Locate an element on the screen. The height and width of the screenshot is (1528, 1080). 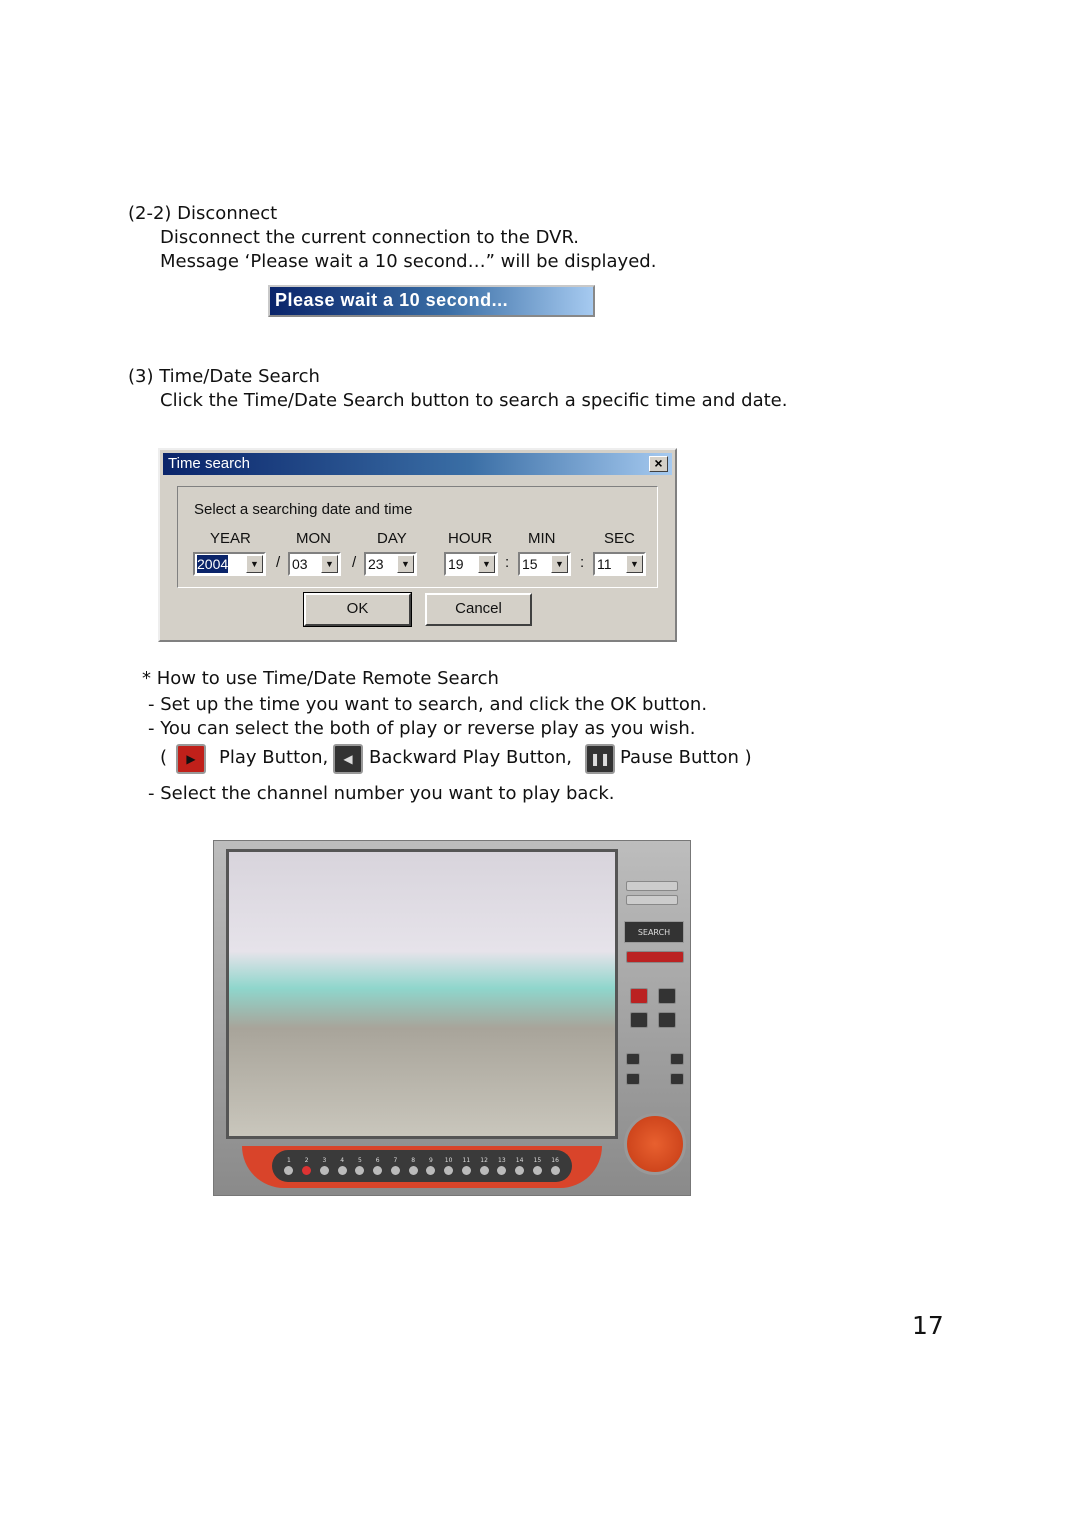
min-select: 15 ▼ is located at coordinates (544, 564).